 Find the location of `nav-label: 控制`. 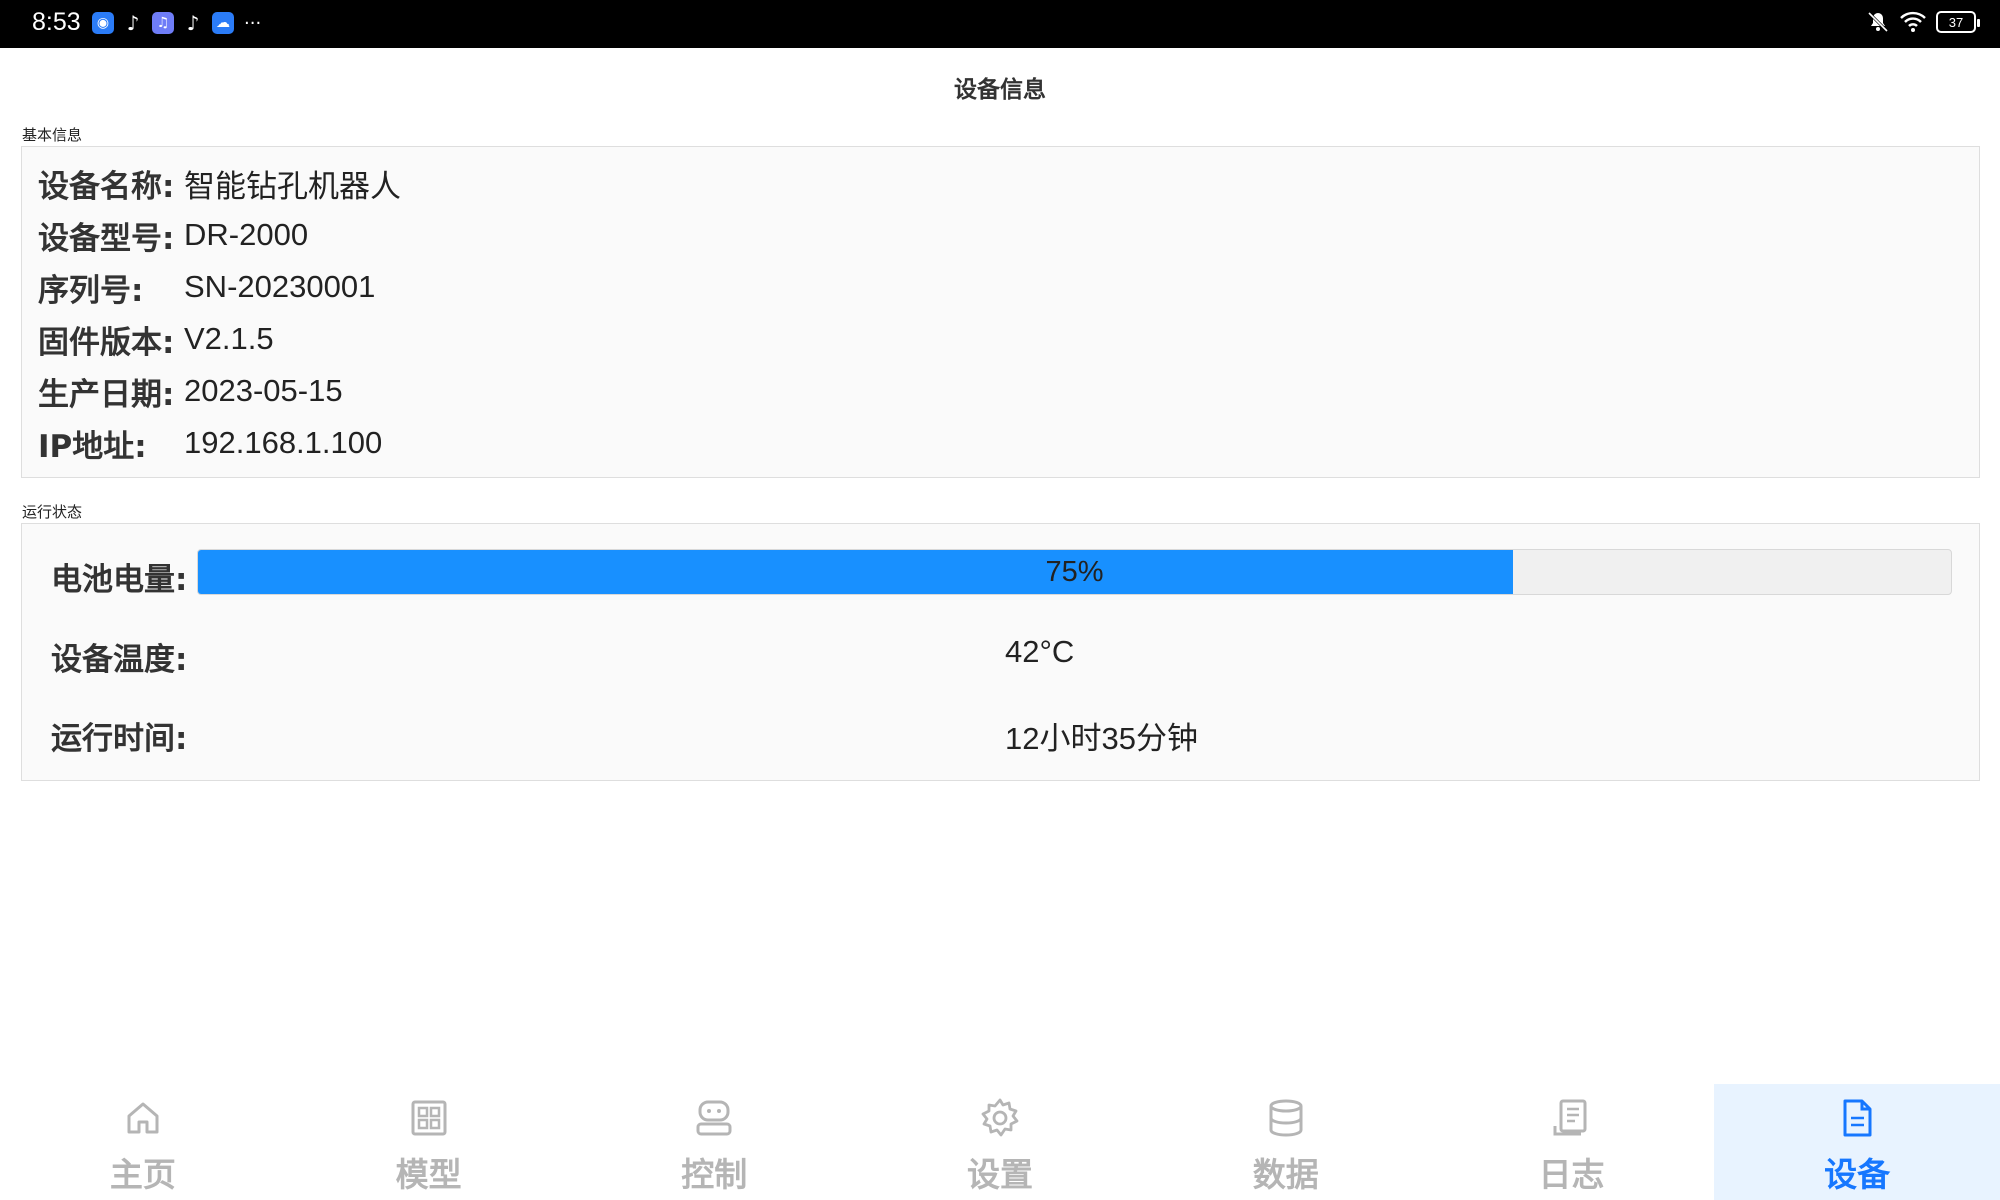

nav-label: 控制 is located at coordinates (714, 1174).